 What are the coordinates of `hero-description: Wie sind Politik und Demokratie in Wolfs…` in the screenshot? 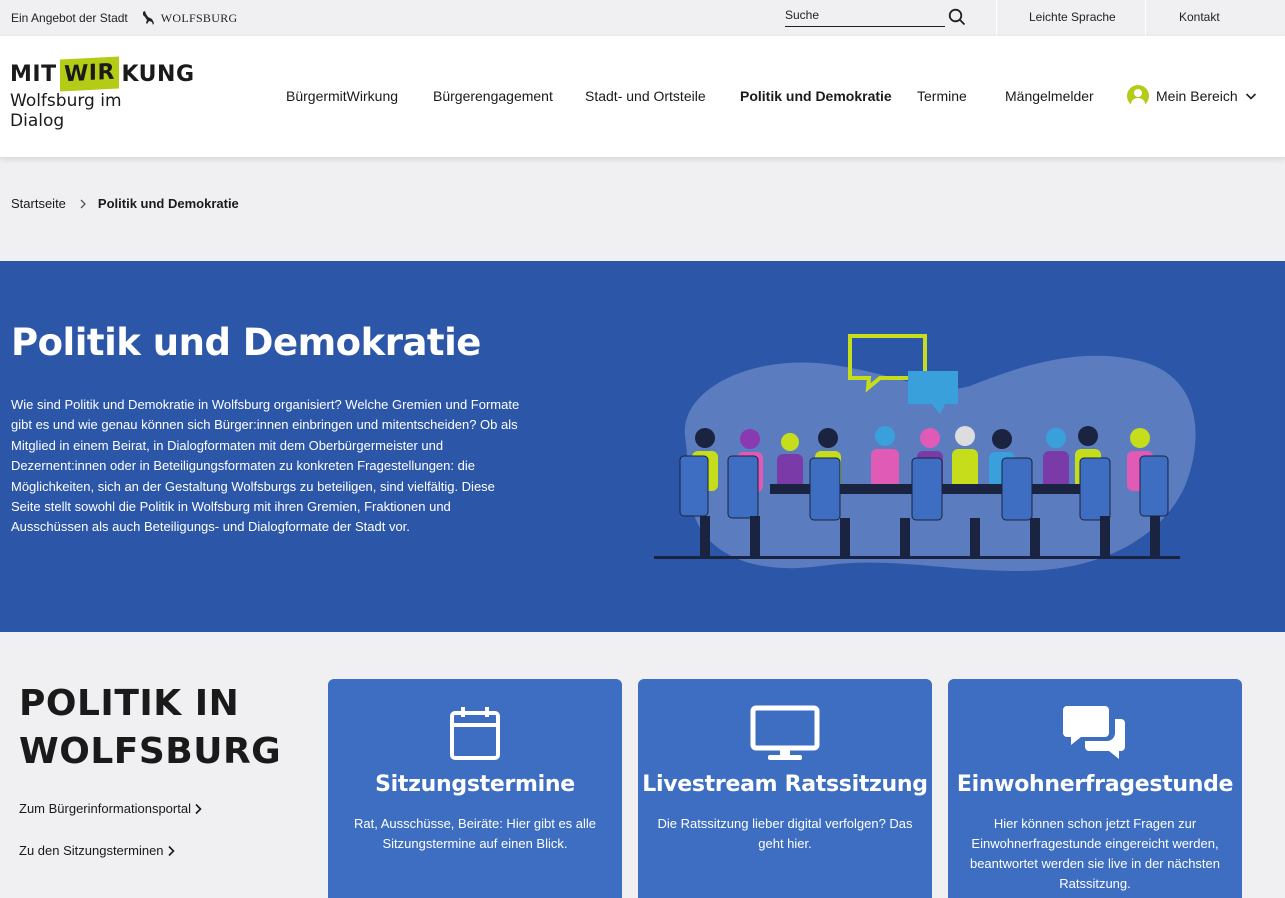 It's located at (265, 466).